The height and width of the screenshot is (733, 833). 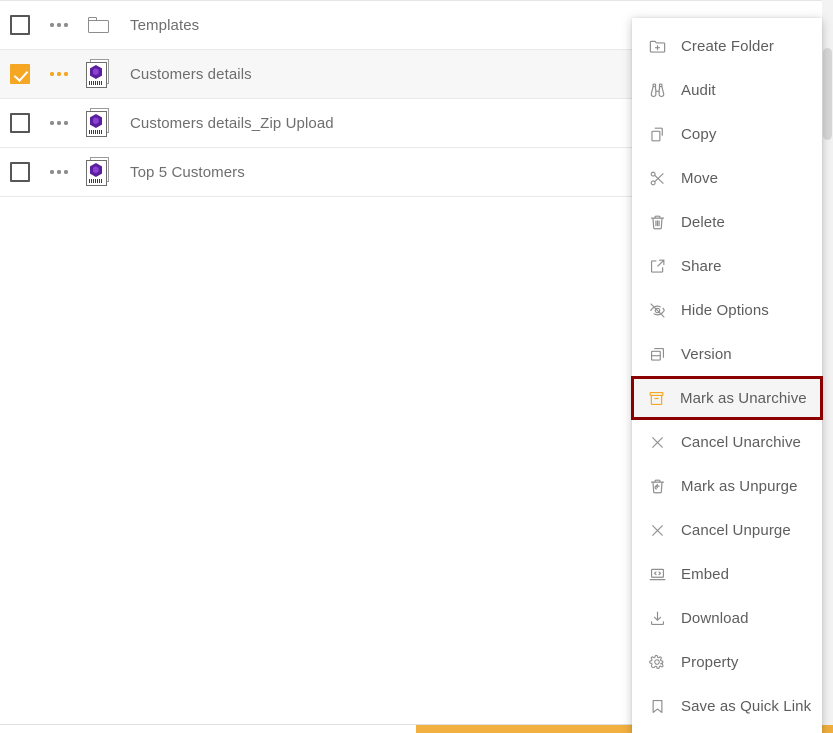 I want to click on menu-item-label: Property, so click(x=710, y=662).